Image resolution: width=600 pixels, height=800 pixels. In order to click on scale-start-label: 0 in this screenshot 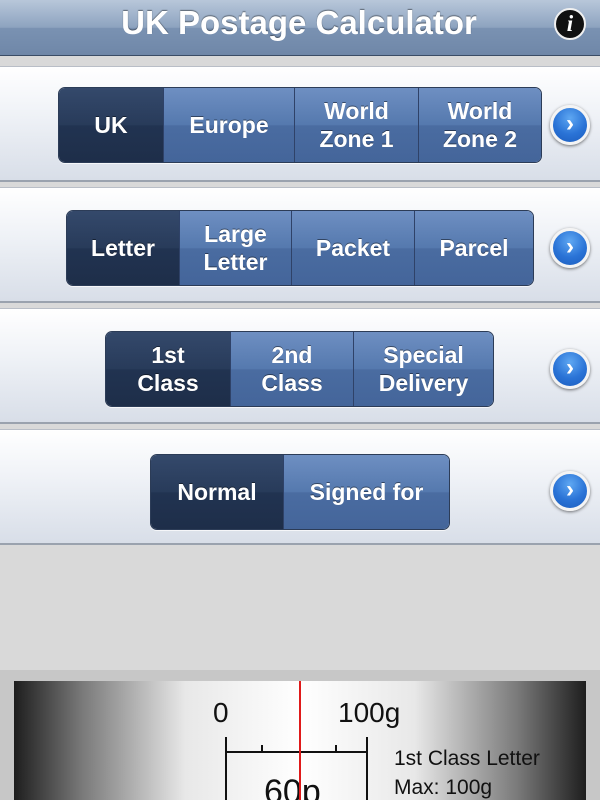, I will do `click(221, 712)`.